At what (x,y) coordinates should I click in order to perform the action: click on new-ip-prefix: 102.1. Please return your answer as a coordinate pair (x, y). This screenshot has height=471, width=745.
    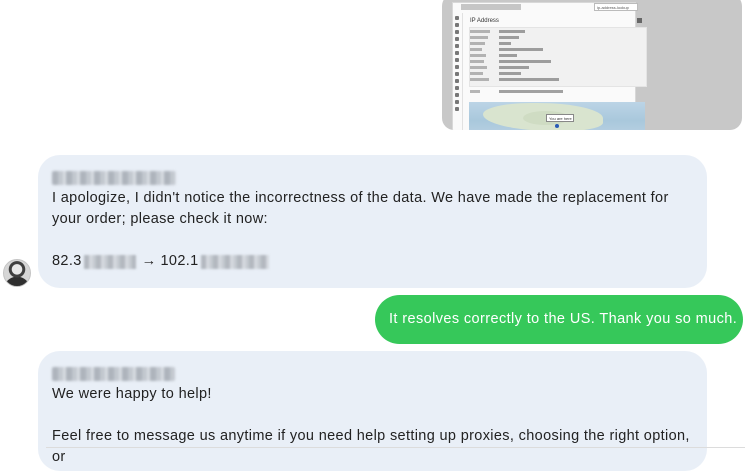
    Looking at the image, I should click on (179, 261).